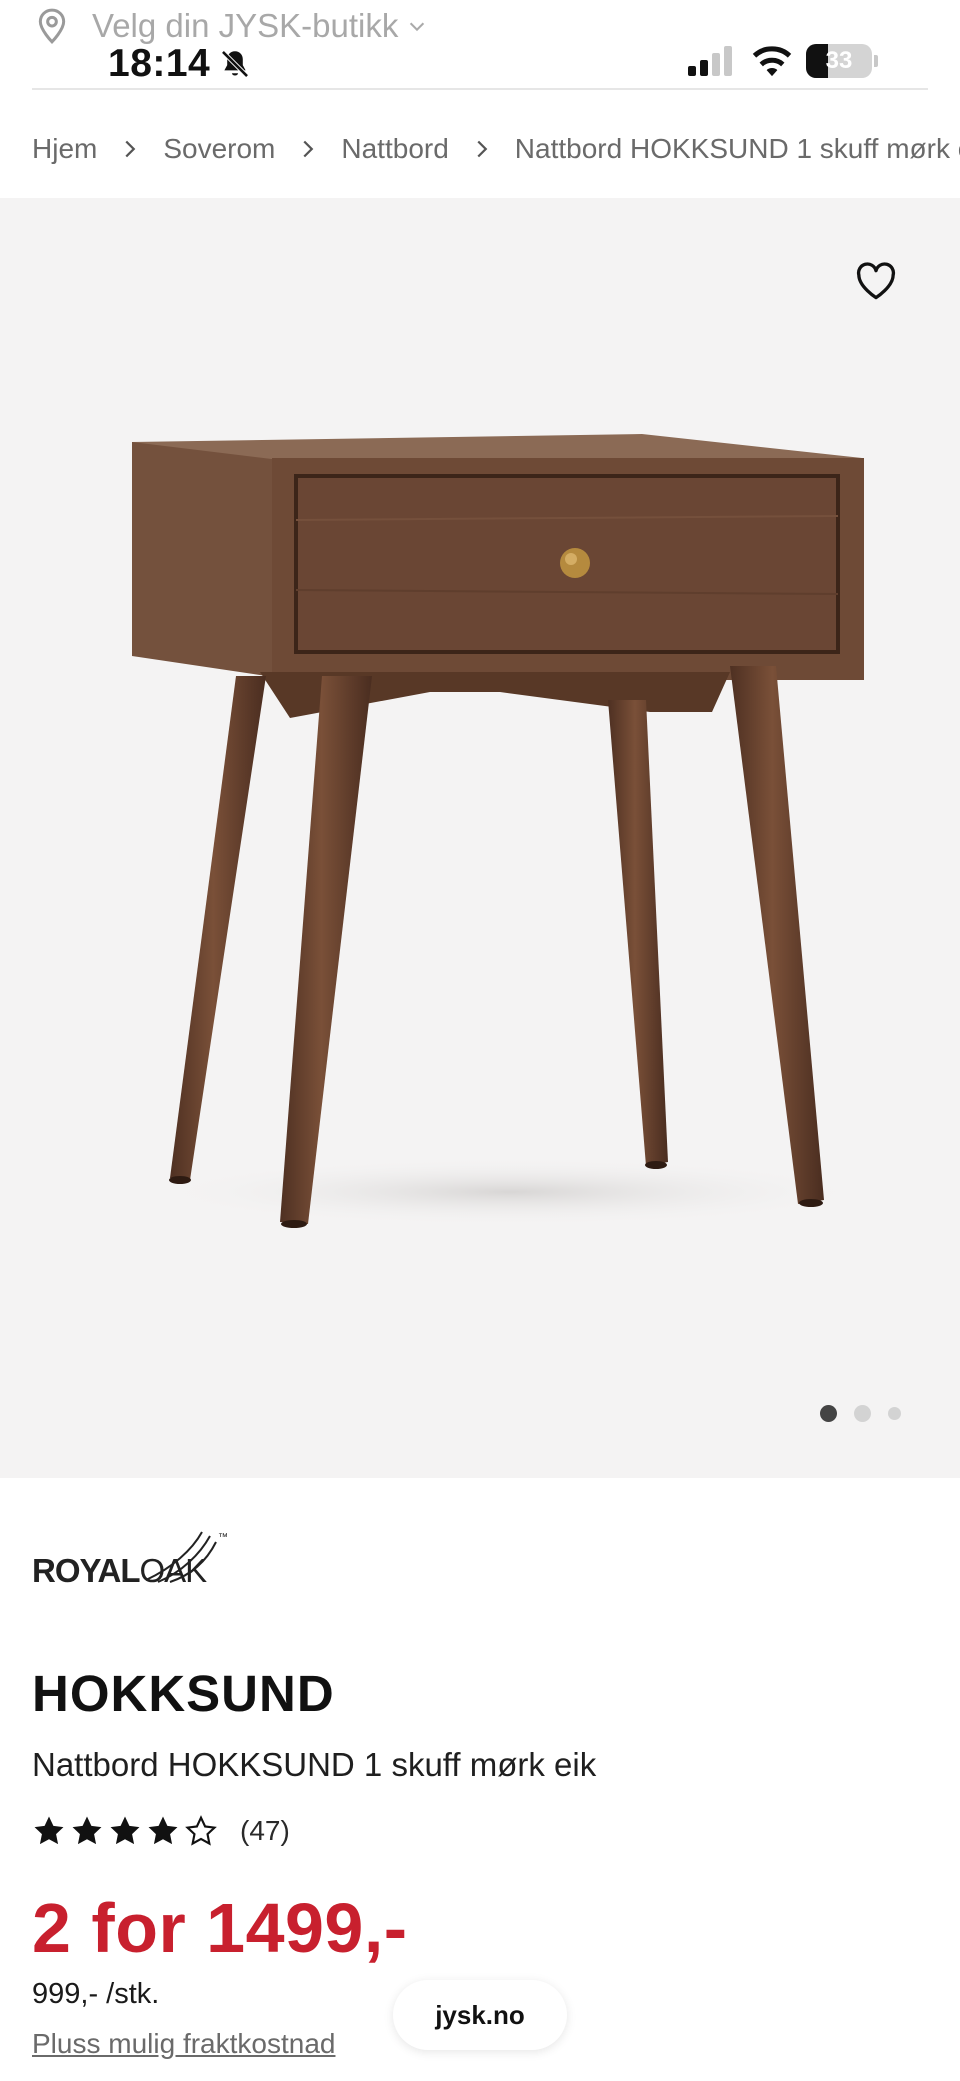  Describe the element at coordinates (86, 1570) in the screenshot. I see `brand-logo-bold: ROYAL` at that location.